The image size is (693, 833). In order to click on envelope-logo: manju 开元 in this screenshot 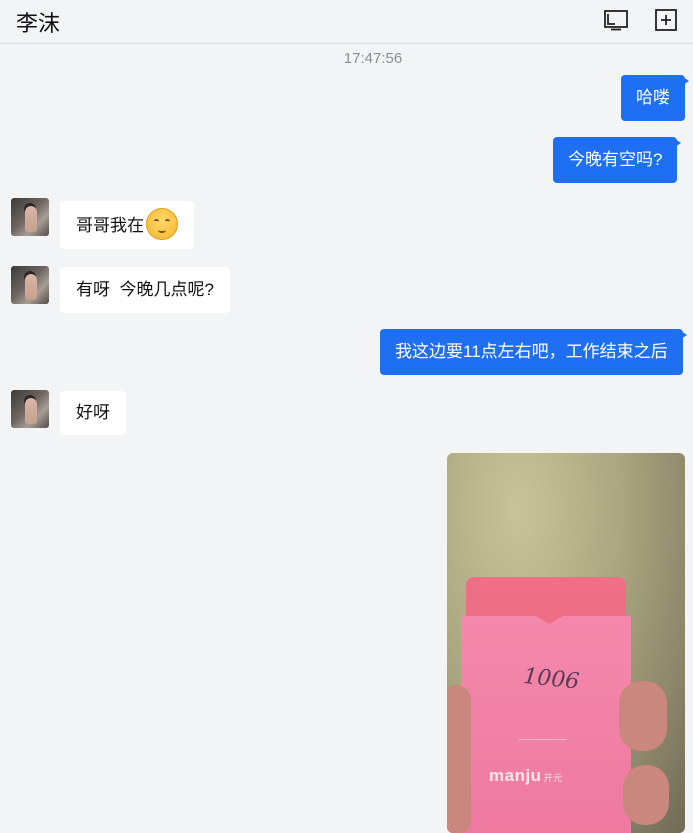, I will do `click(526, 775)`.